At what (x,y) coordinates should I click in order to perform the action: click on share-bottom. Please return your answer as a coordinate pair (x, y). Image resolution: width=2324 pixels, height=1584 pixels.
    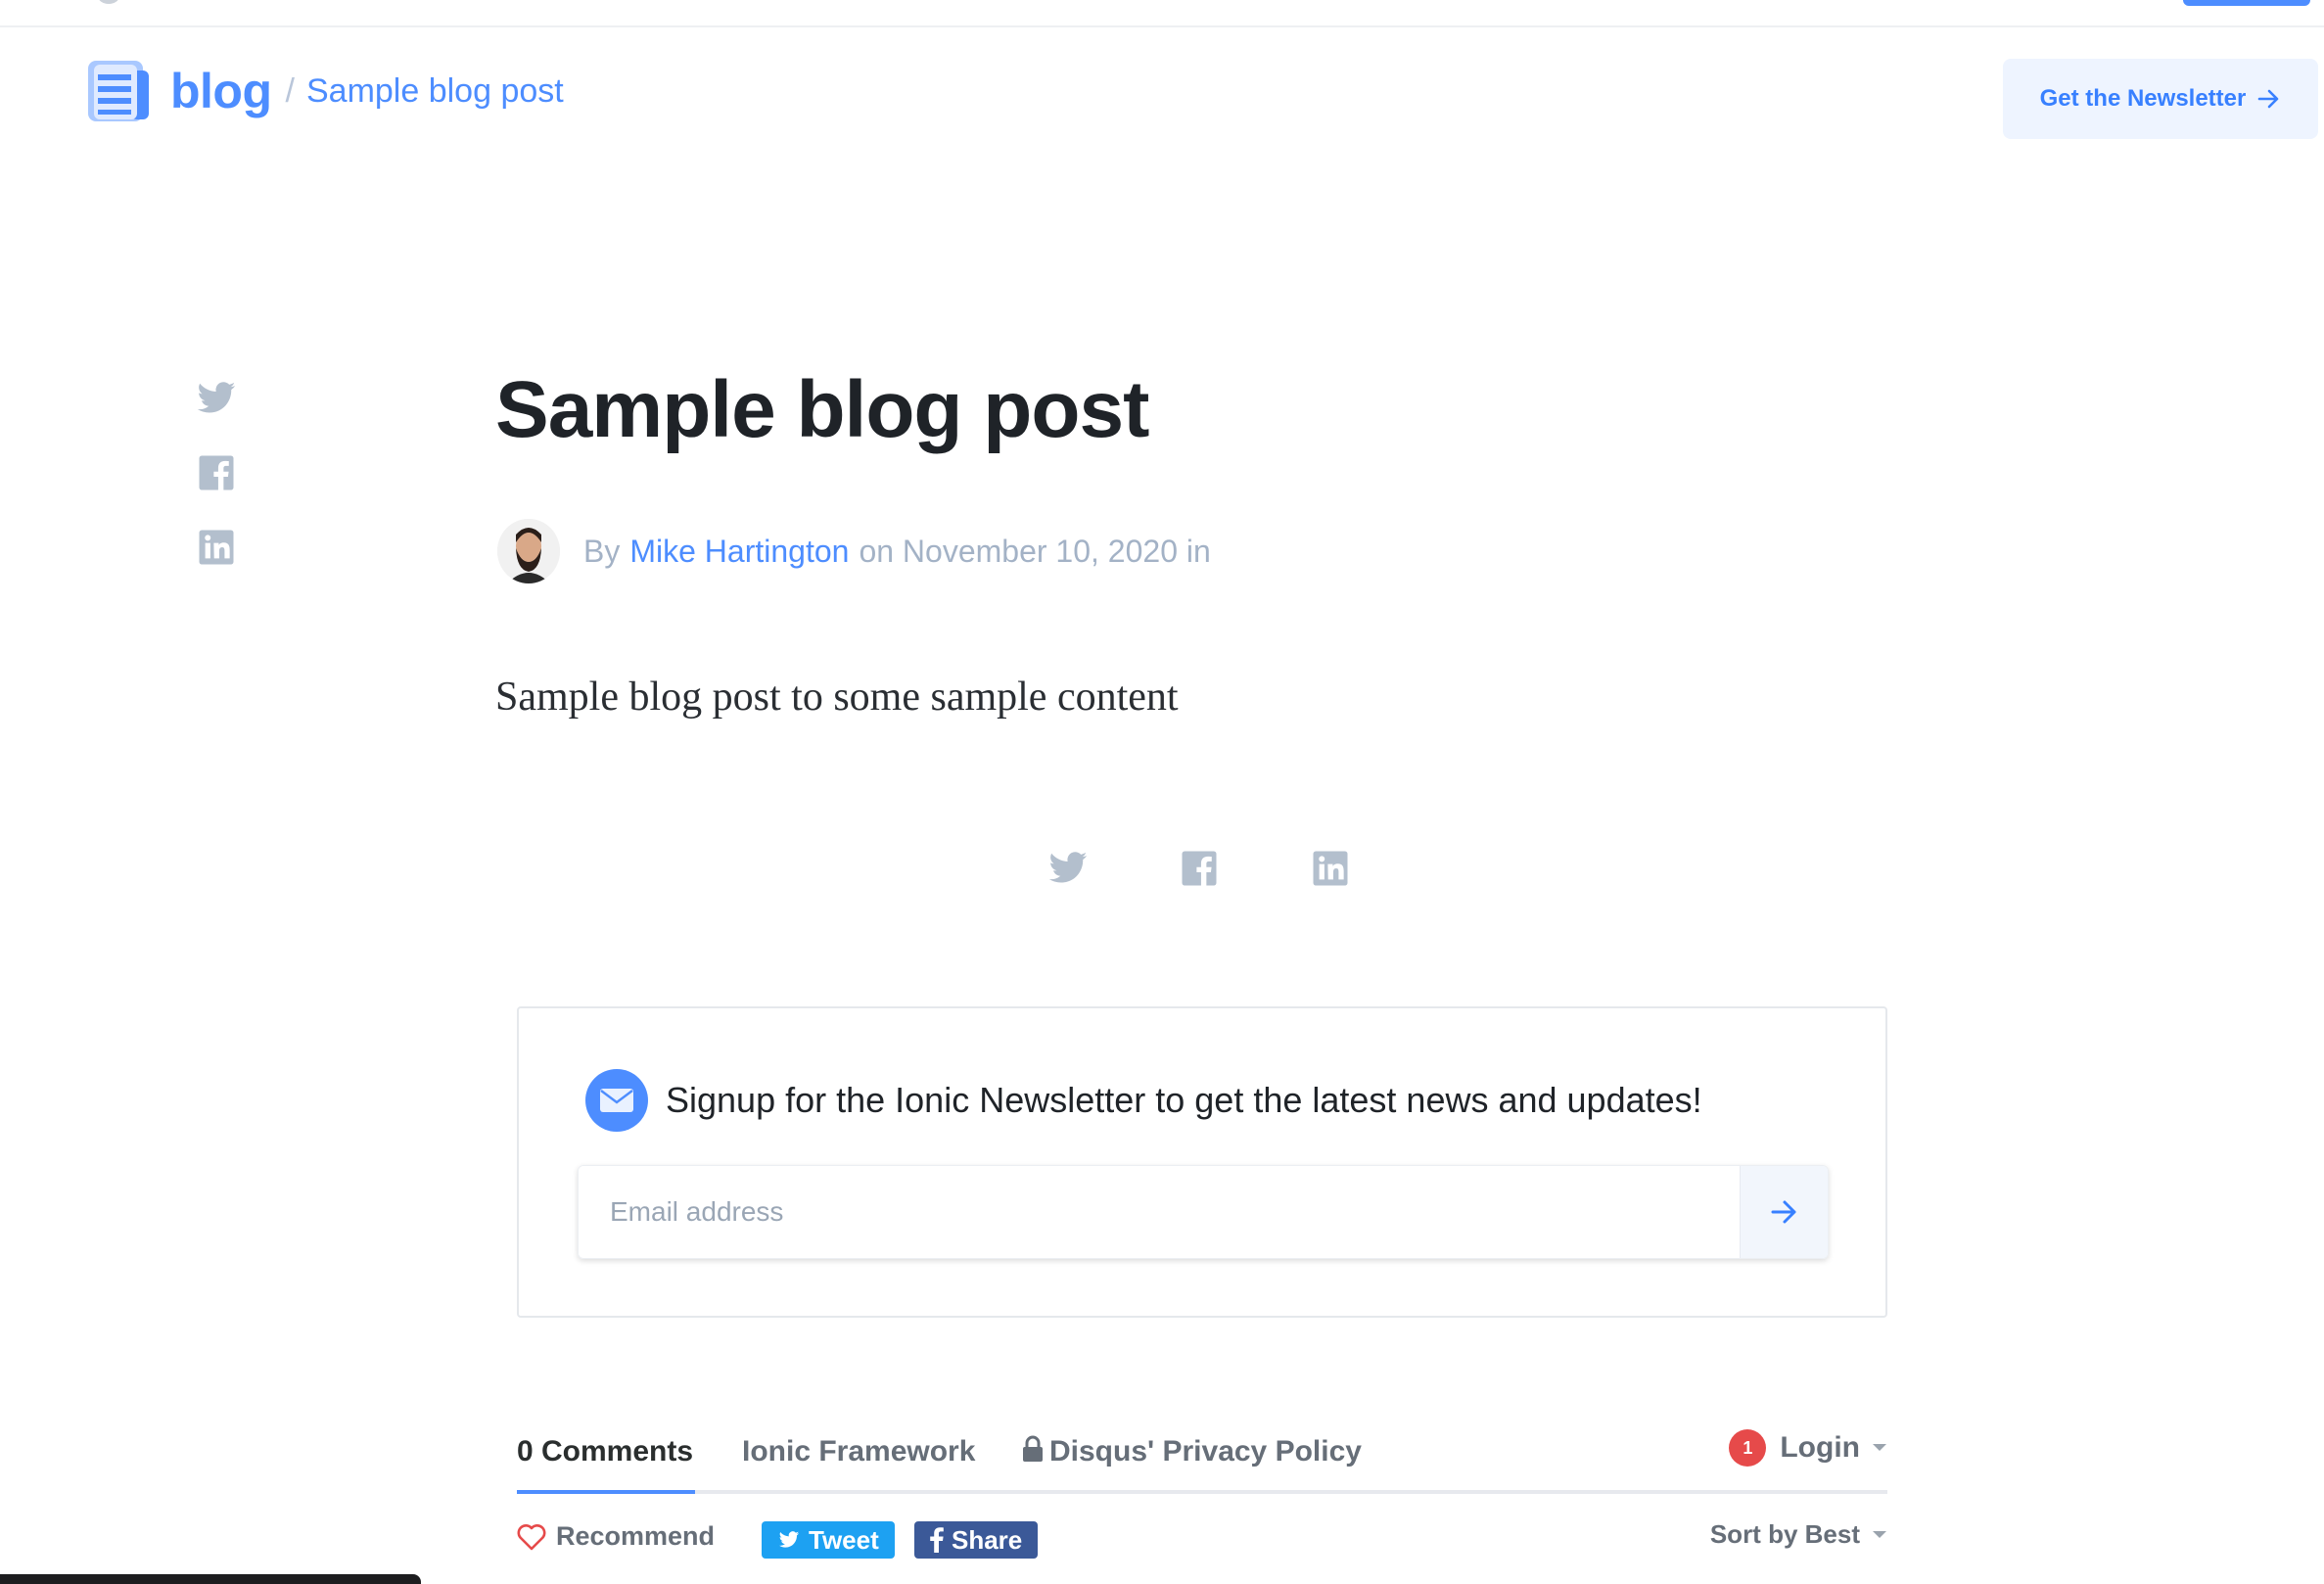
    Looking at the image, I should click on (1199, 868).